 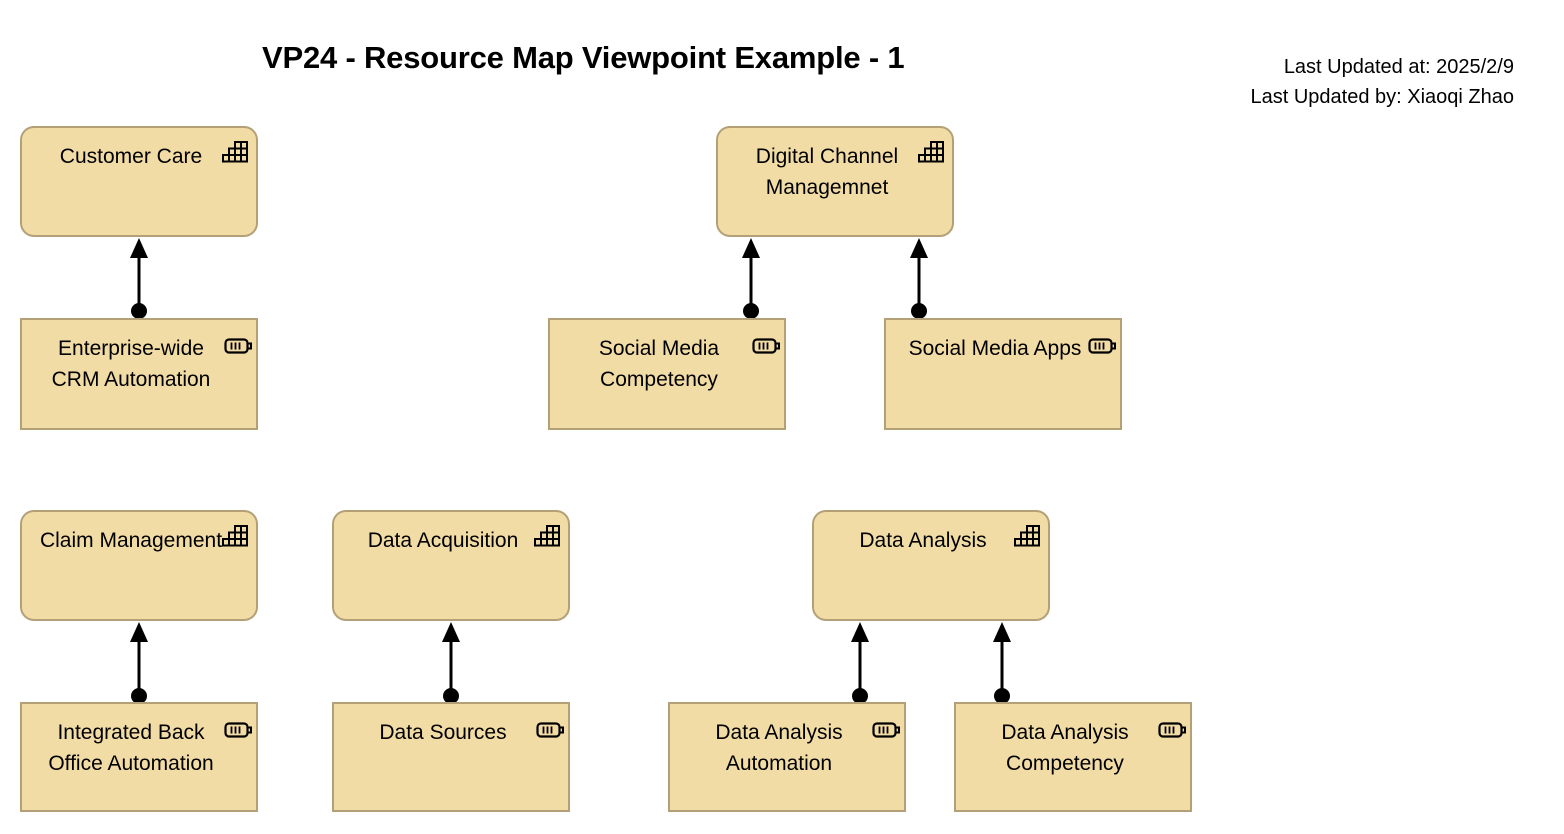 I want to click on connector-dac-to-data-analysis, so click(x=1002, y=663).